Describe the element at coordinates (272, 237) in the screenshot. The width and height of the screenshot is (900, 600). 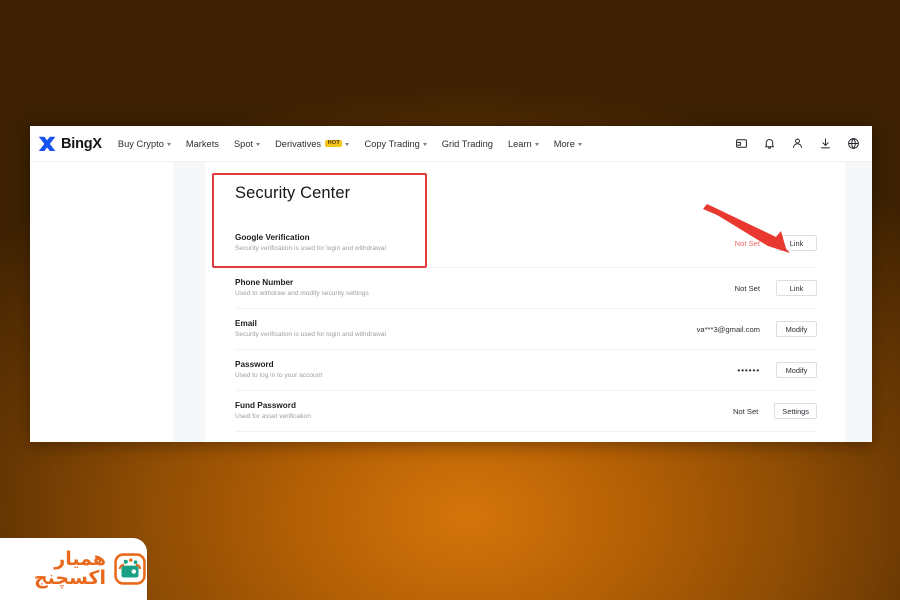
I see `row-title: Google Verification` at that location.